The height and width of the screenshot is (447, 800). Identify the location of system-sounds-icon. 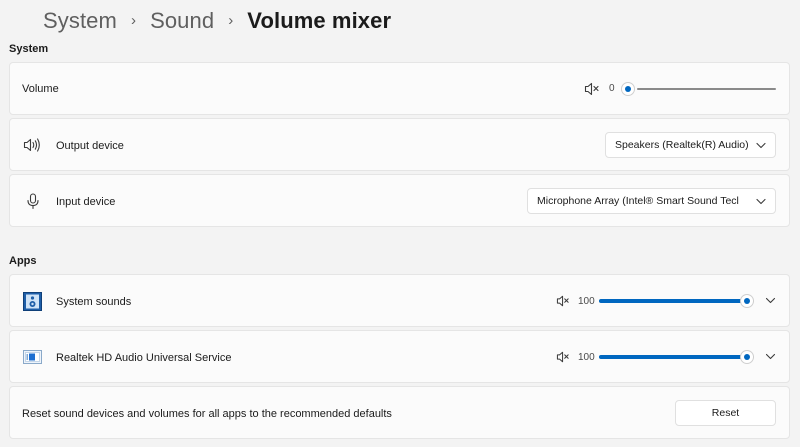
(32, 301).